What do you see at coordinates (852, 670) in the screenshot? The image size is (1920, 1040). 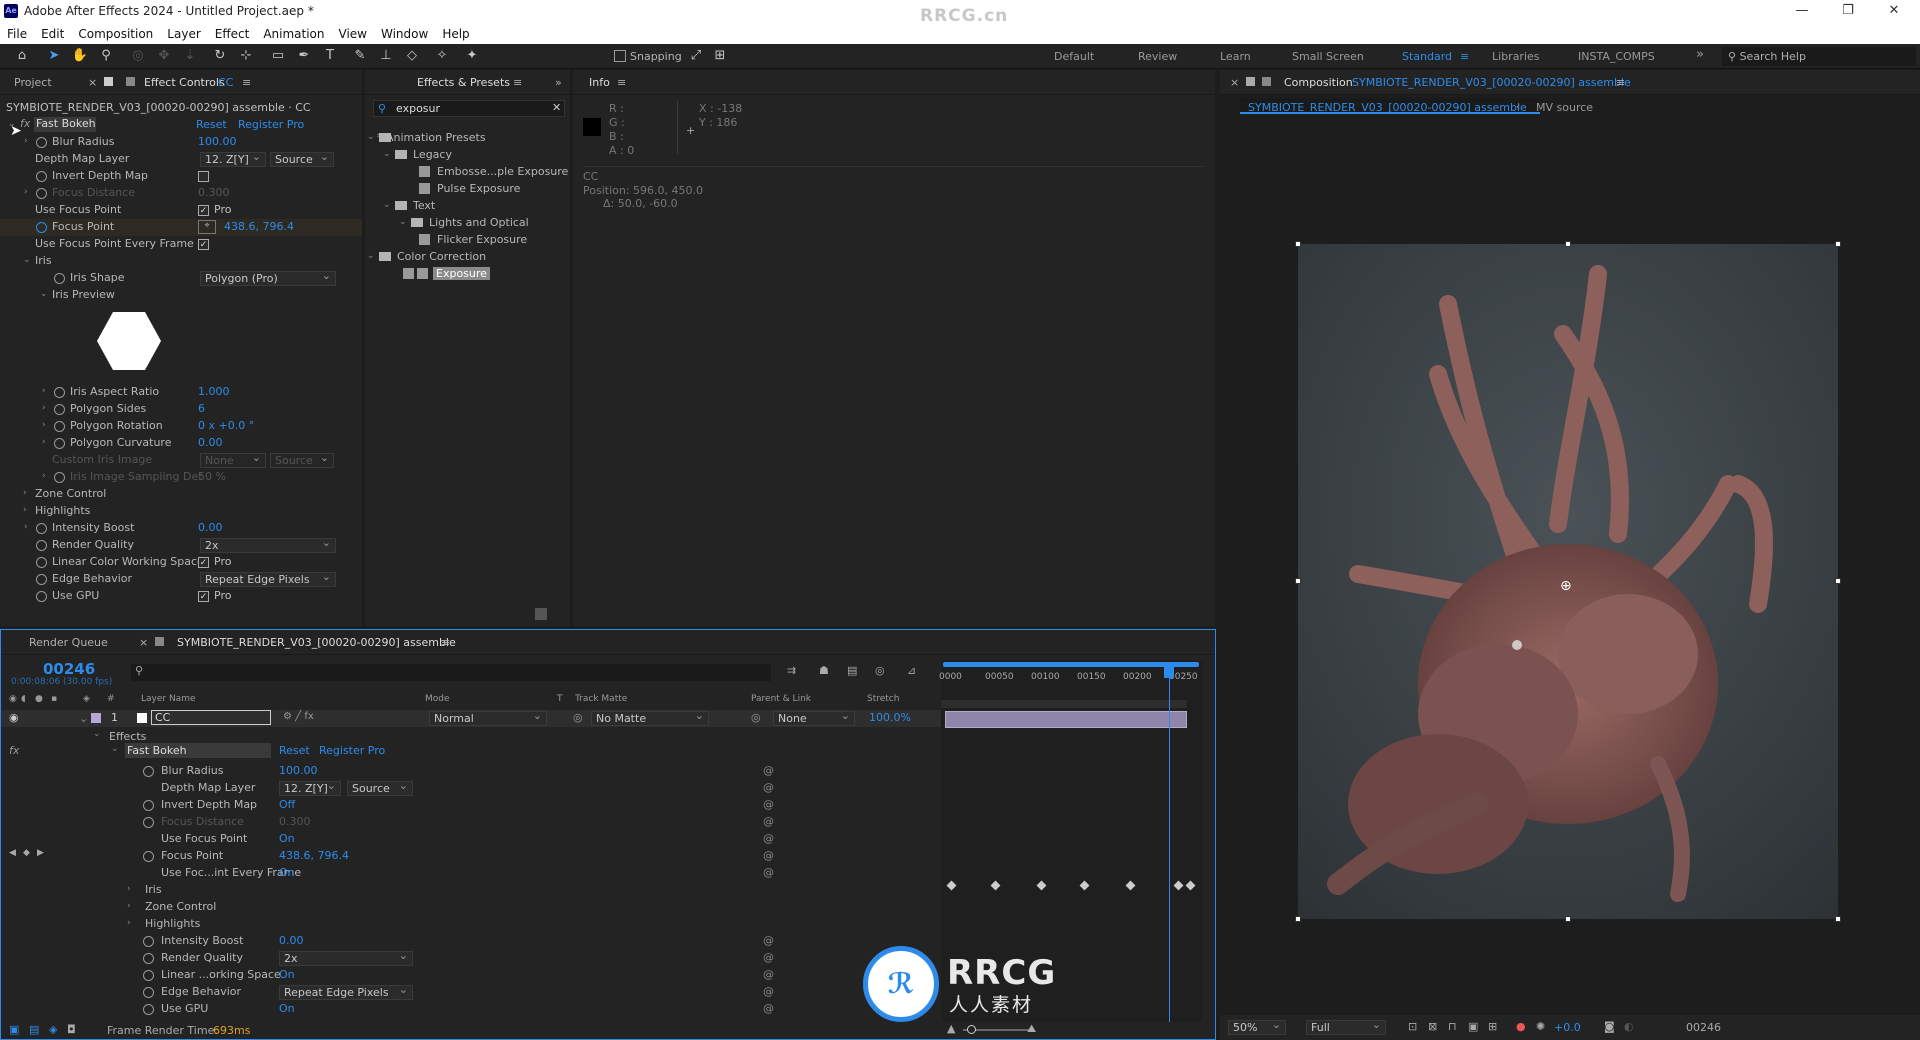 I see `frame-blending-icon: ▤` at bounding box center [852, 670].